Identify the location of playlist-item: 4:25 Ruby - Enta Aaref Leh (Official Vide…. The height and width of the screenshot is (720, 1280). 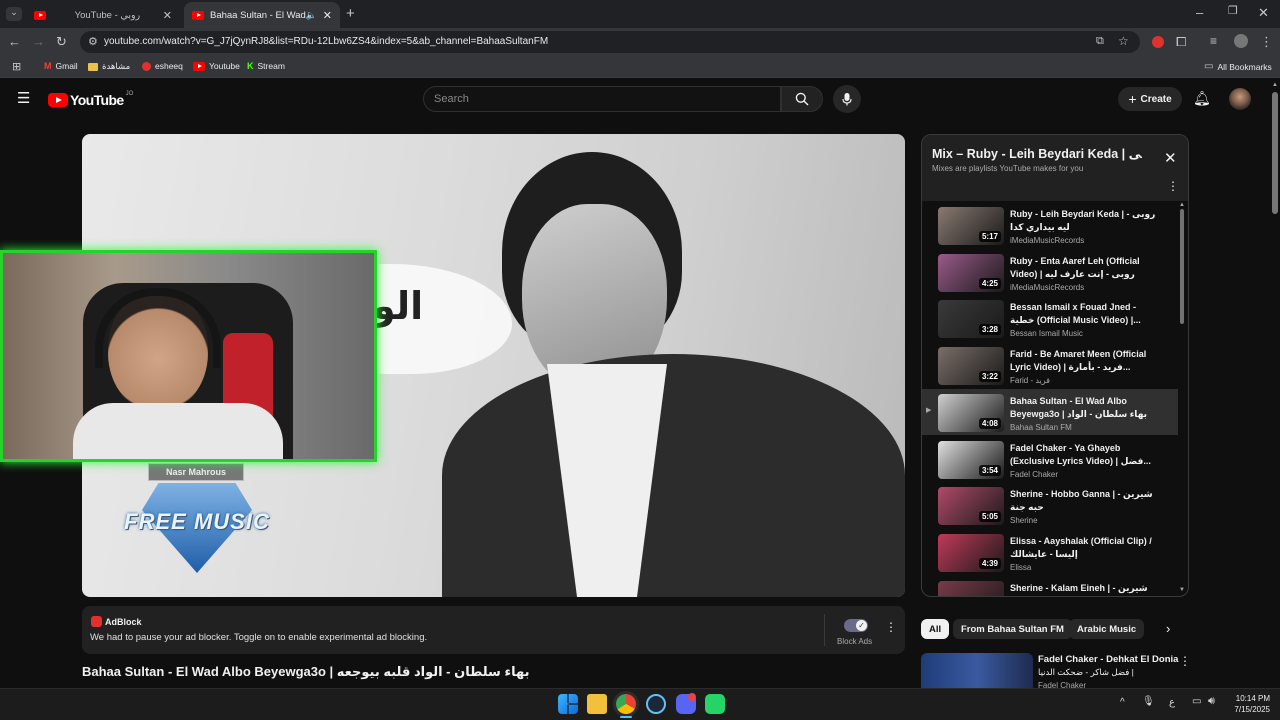
(1050, 272).